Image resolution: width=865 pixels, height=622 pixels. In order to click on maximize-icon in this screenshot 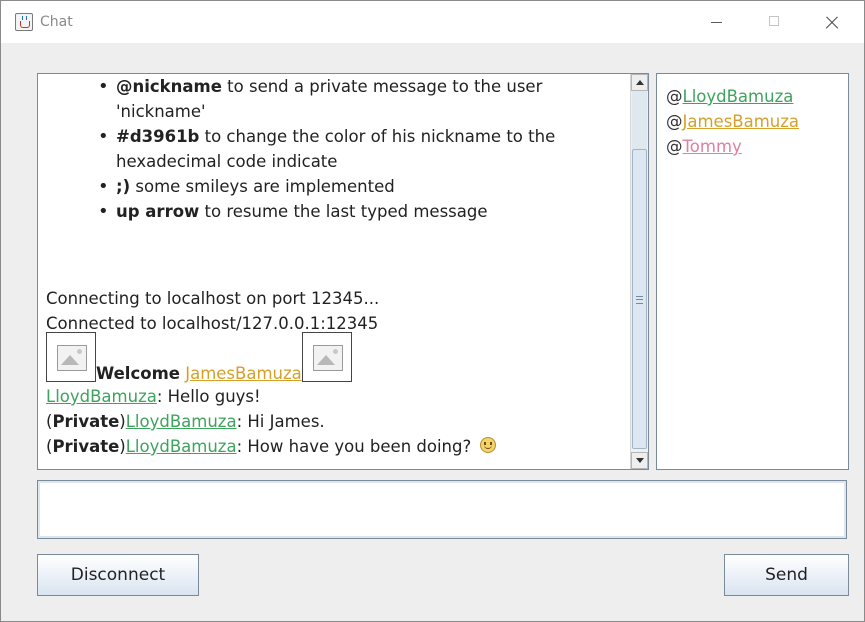, I will do `click(774, 21)`.